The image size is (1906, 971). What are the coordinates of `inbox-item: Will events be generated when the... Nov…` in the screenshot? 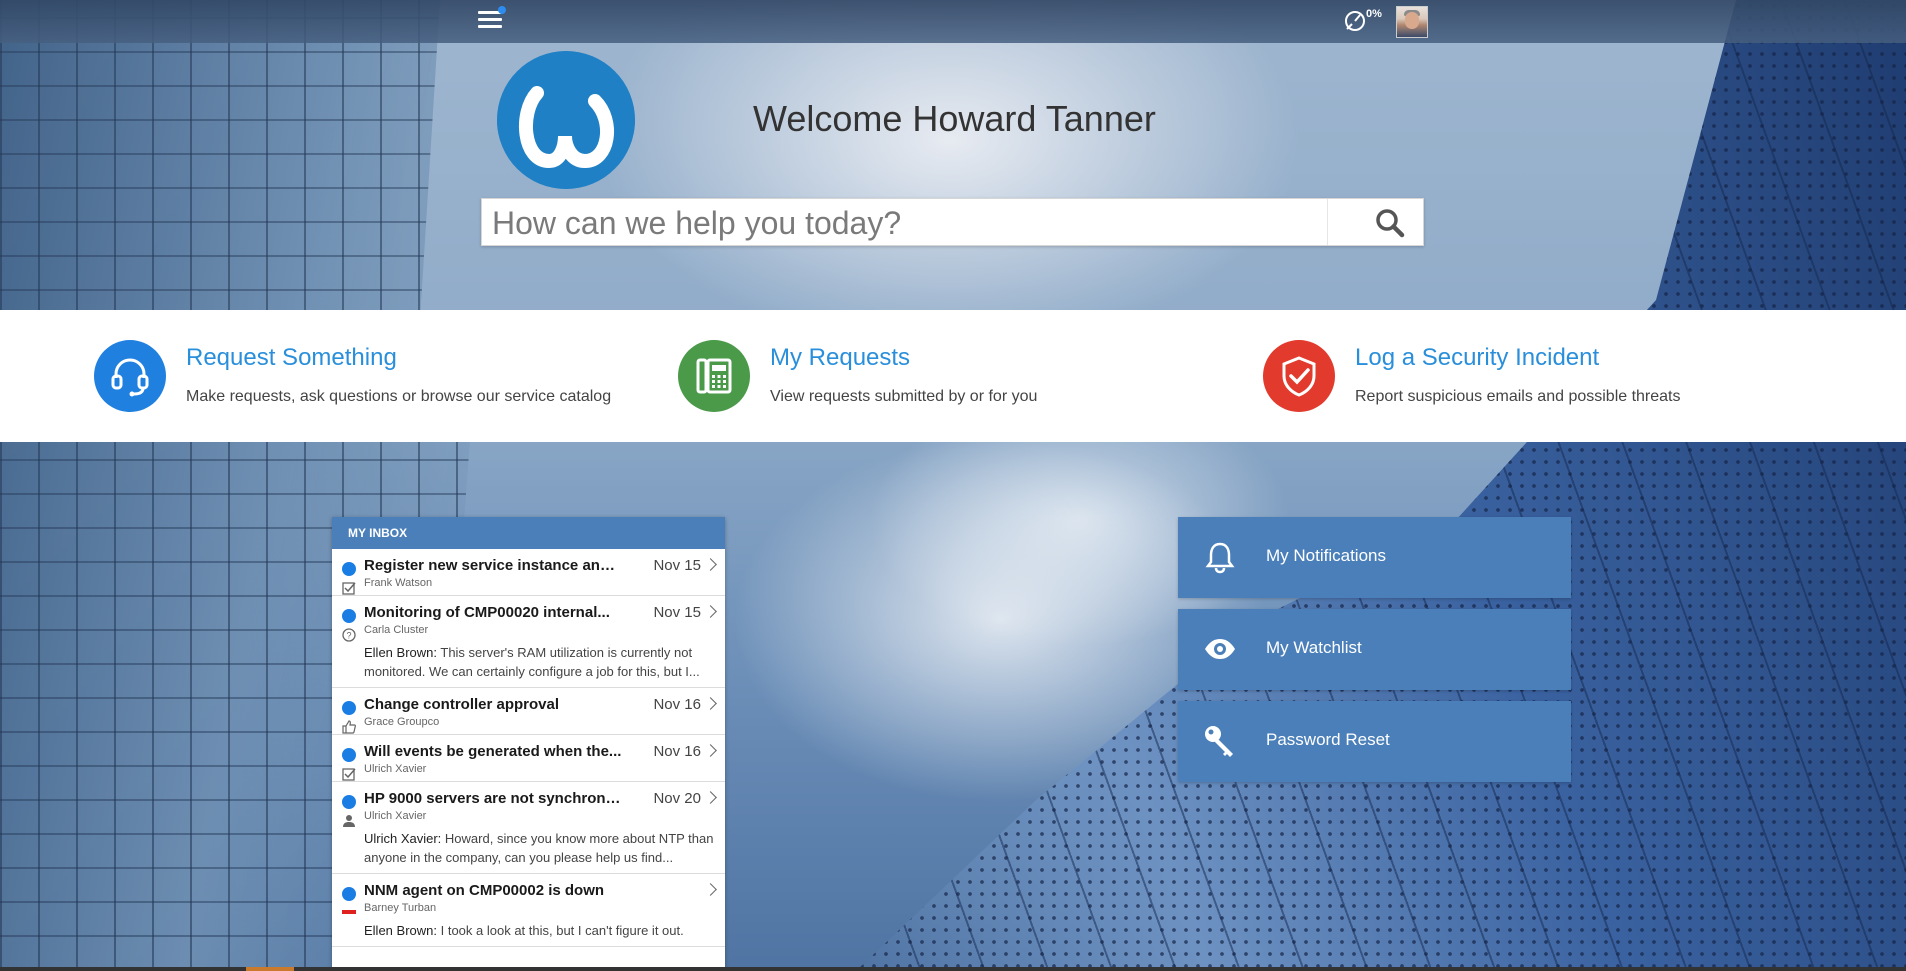 It's located at (528, 758).